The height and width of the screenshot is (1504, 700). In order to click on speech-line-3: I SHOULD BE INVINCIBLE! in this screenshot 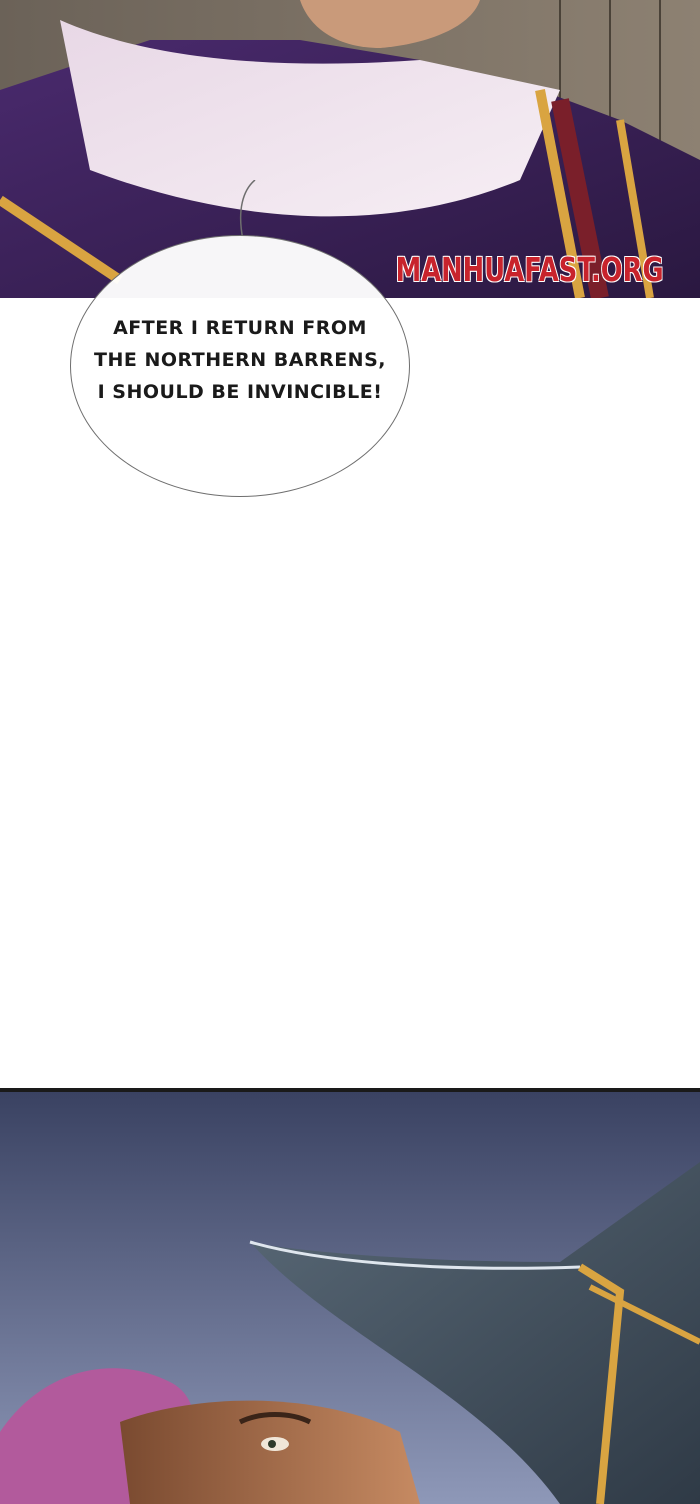, I will do `click(240, 392)`.